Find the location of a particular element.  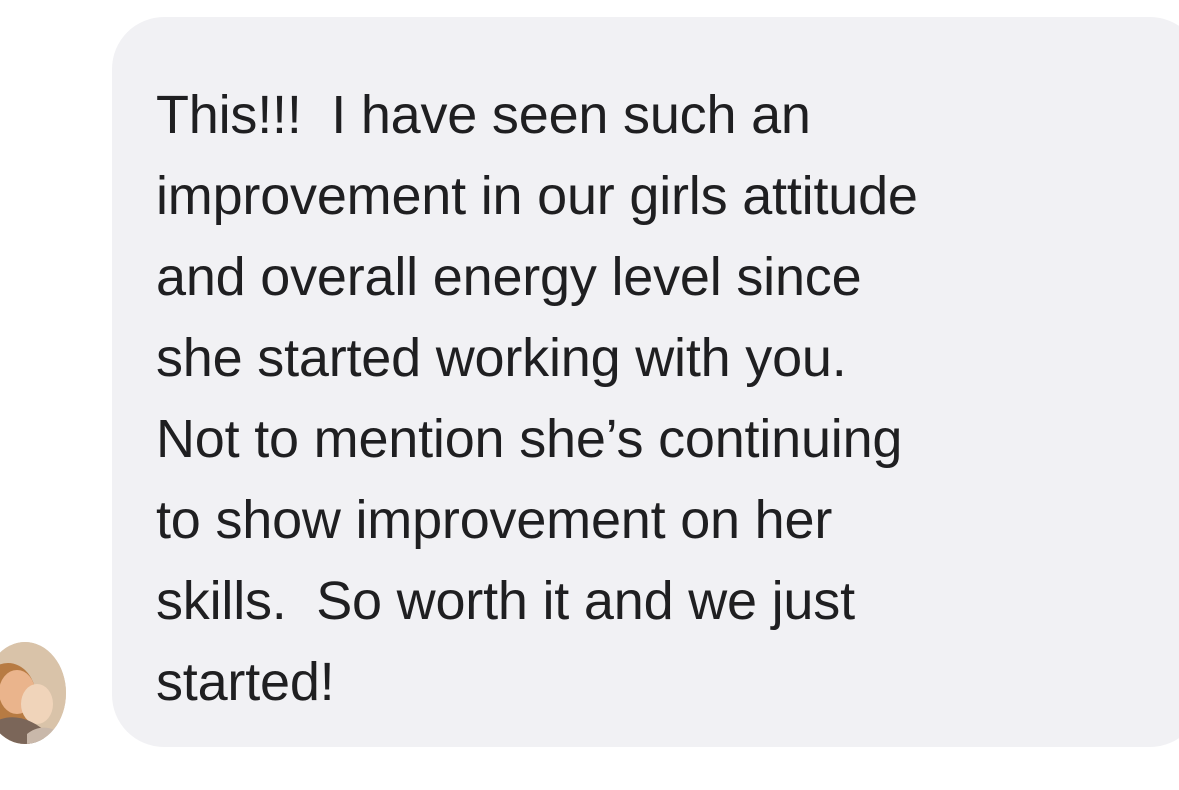

message-line: and overall energy level since is located at coordinates (509, 277).